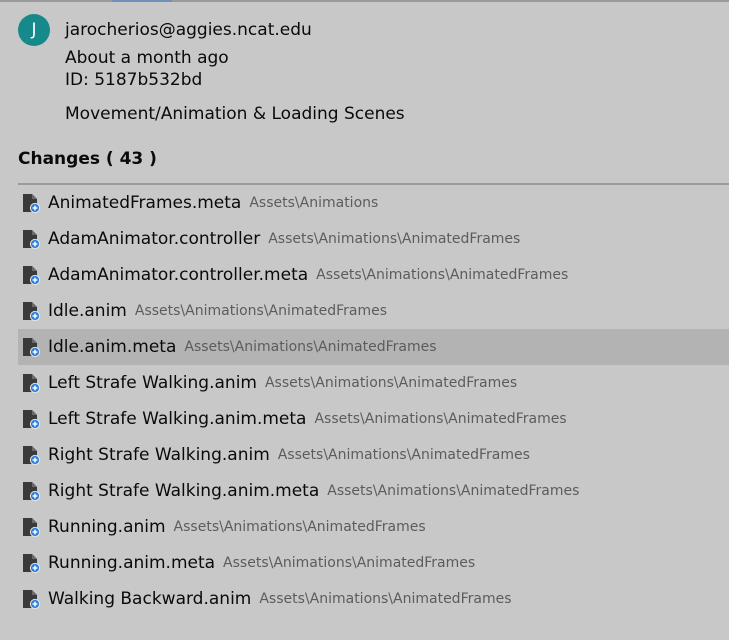 The height and width of the screenshot is (640, 729). Describe the element at coordinates (142, 1) in the screenshot. I see `active-tab-indicator` at that location.